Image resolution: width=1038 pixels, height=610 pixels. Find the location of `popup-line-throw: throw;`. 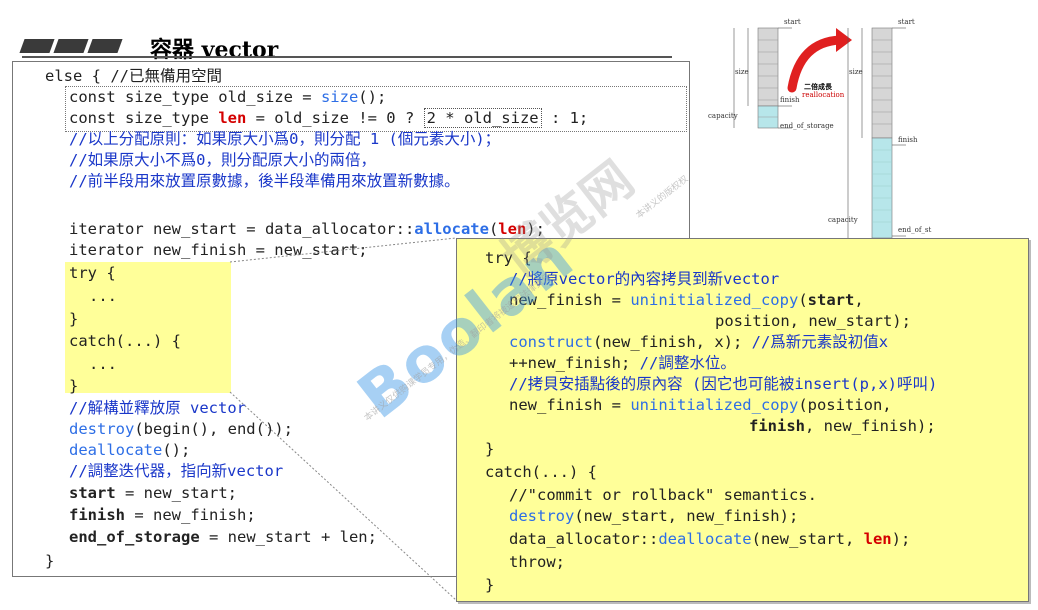

popup-line-throw: throw; is located at coordinates (537, 562).